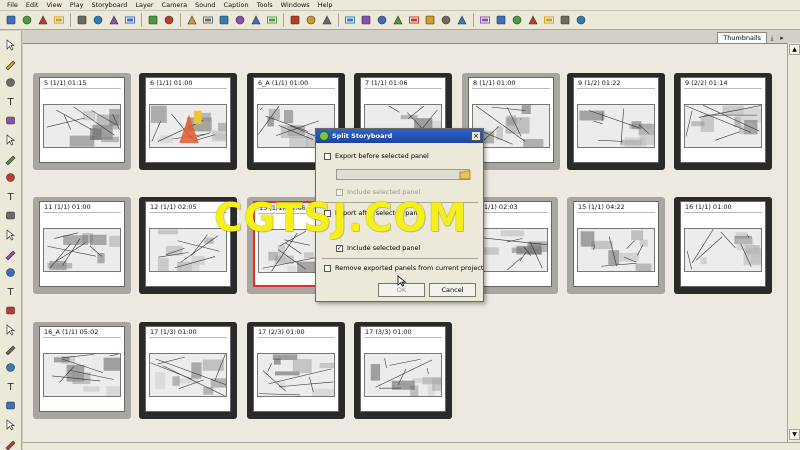 Image resolution: width=800 pixels, height=450 pixels. Describe the element at coordinates (11, 20) in the screenshot. I see `new-icon` at that location.